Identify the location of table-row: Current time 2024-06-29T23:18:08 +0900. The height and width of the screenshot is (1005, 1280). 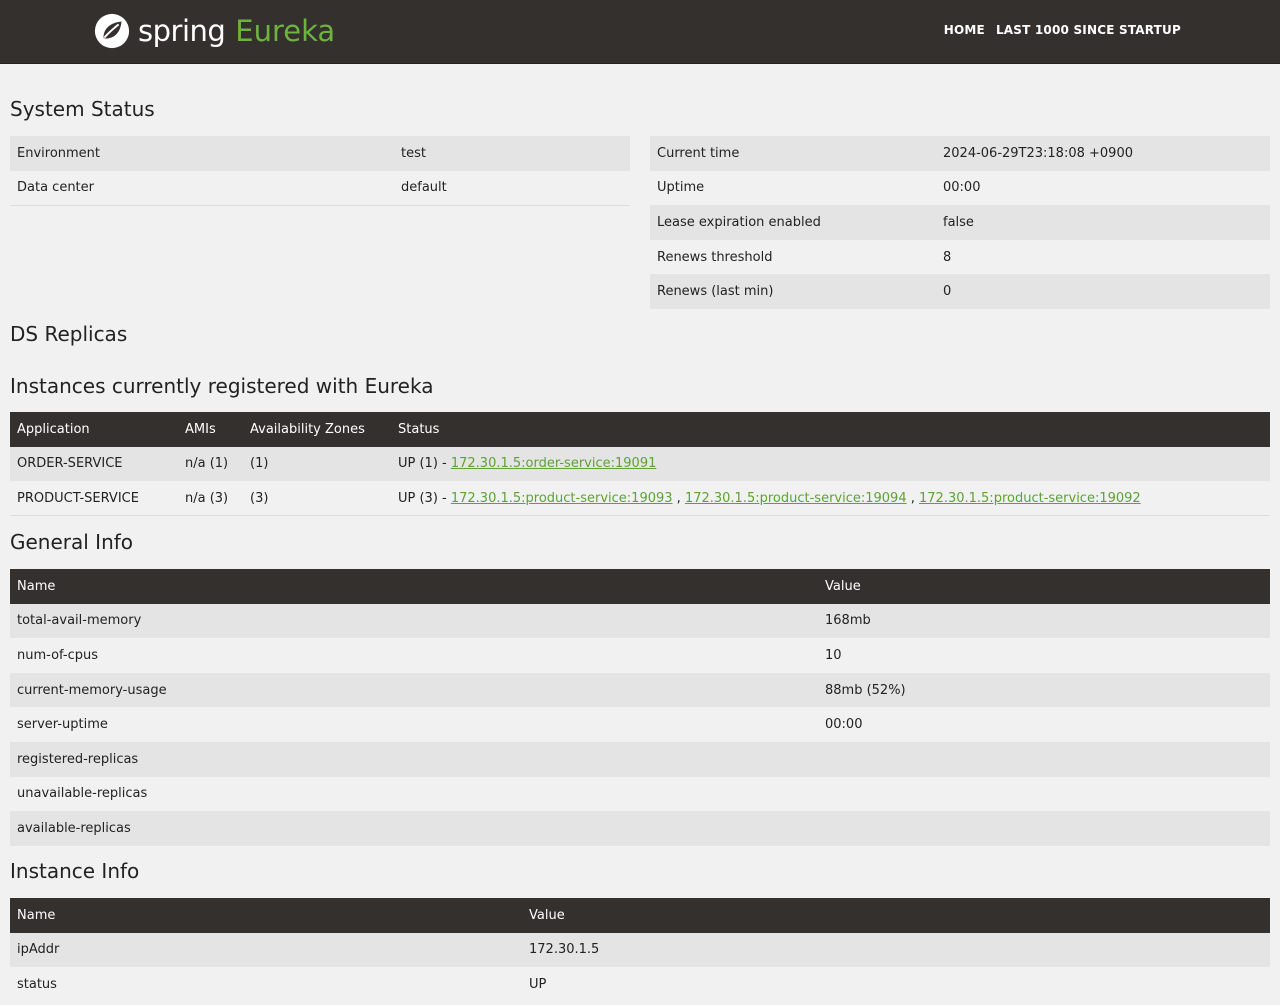
(960, 153).